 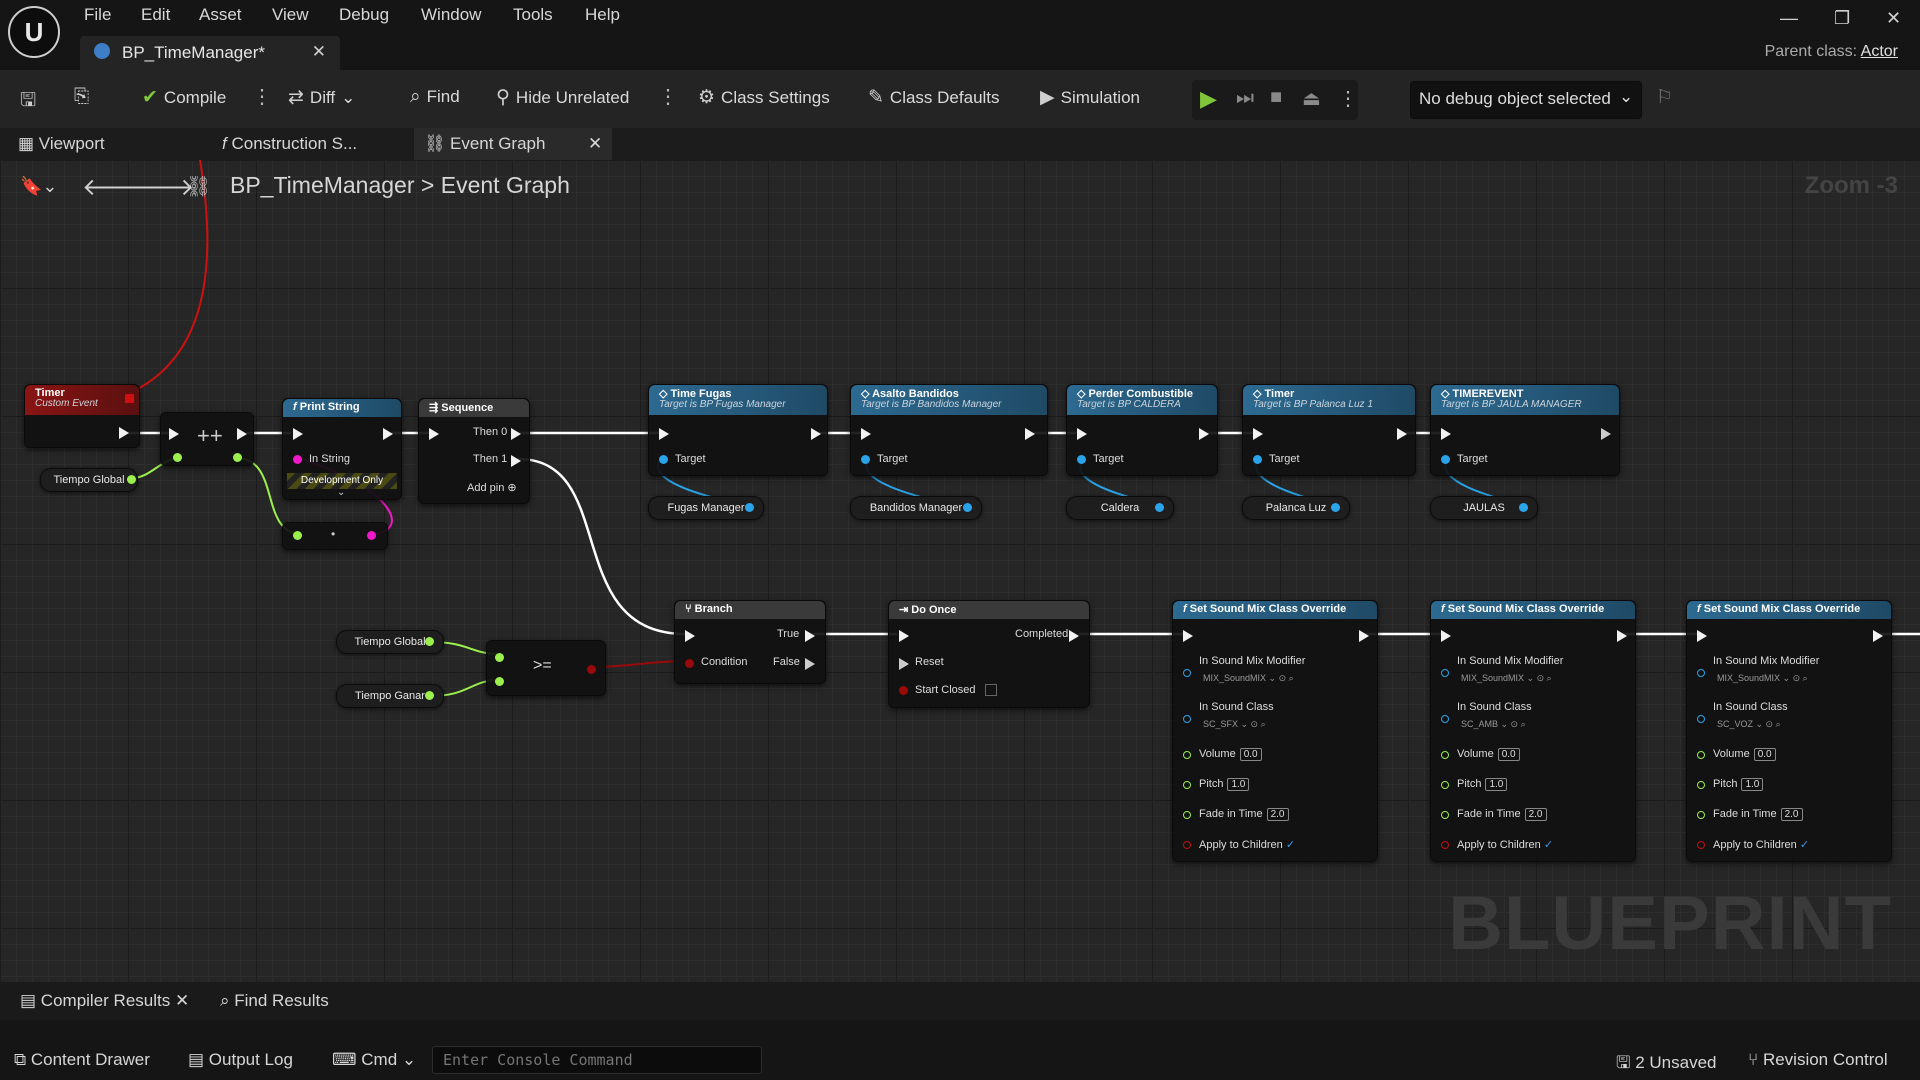 I want to click on browse-icon: ⎘, so click(x=81, y=97).